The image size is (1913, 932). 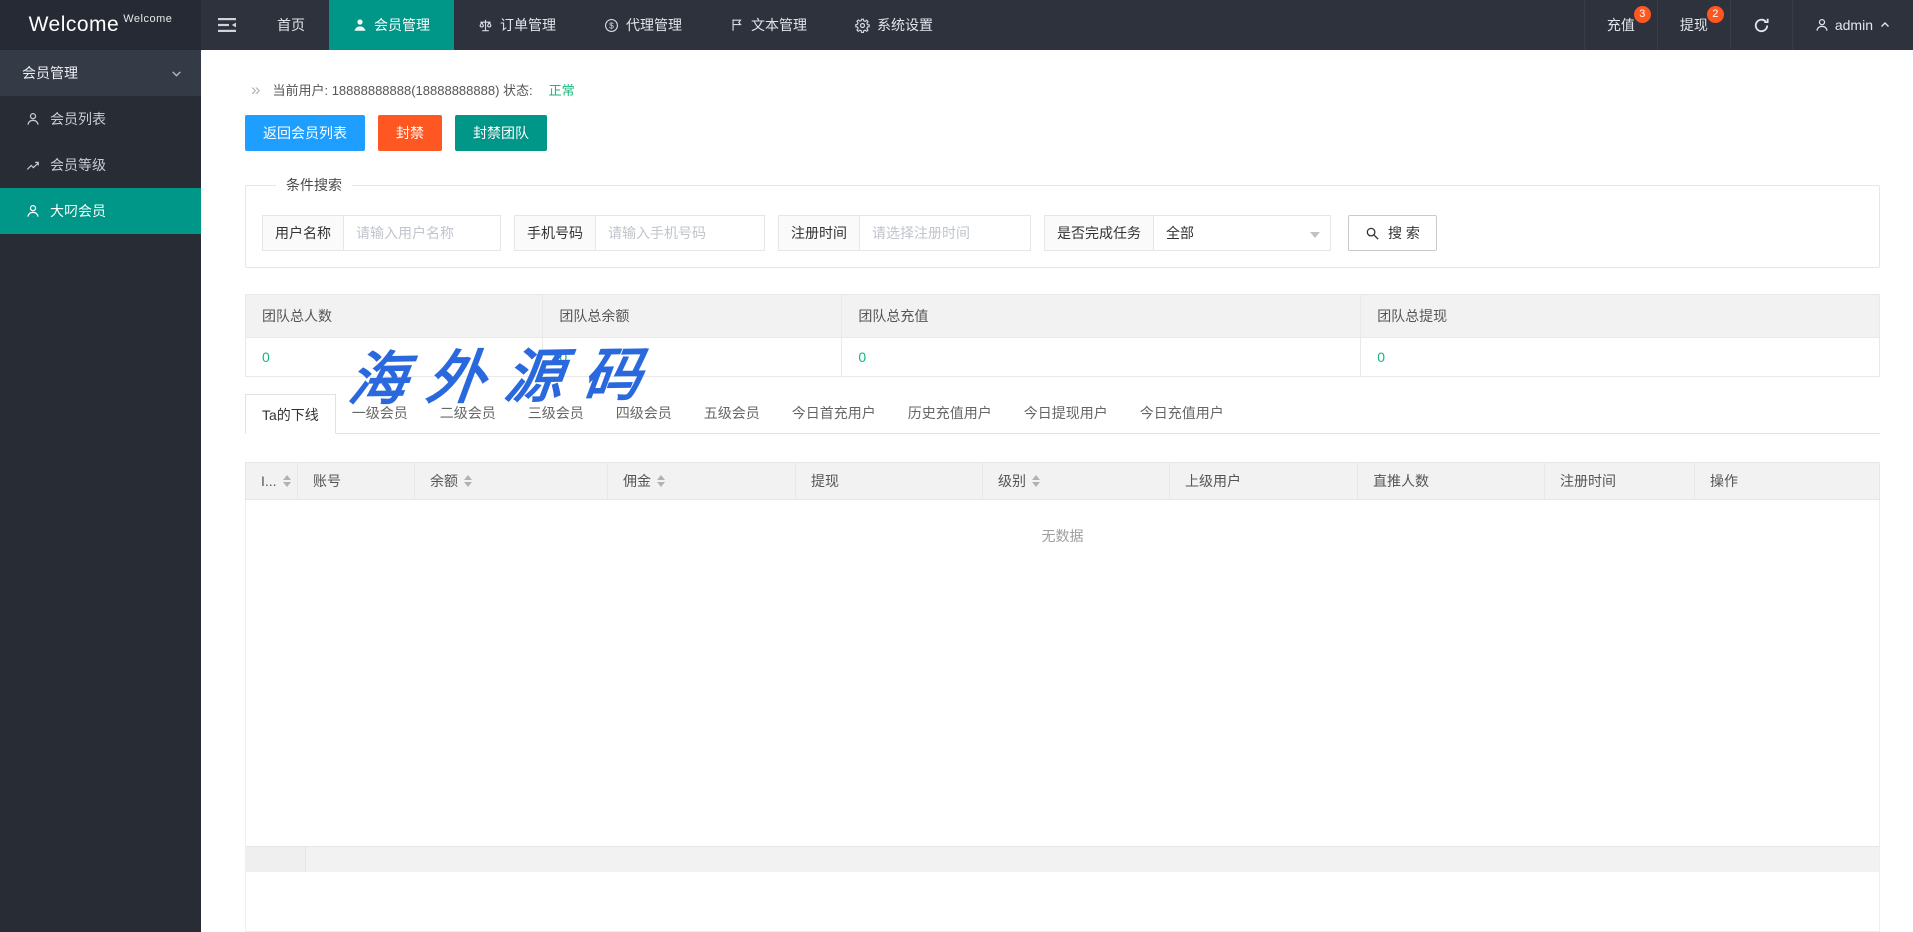 I want to click on tab-ta-downline: Ta的下线, so click(x=290, y=414).